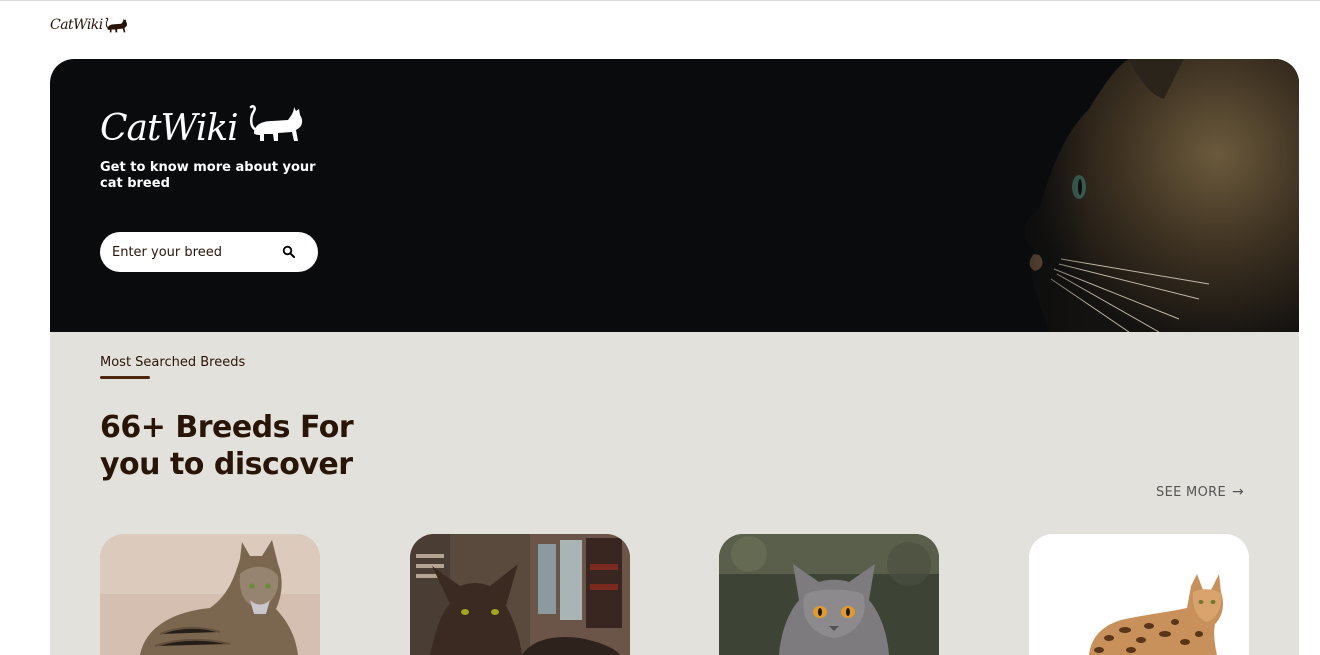  What do you see at coordinates (1139, 195) in the screenshot?
I see `hero-cat-photo` at bounding box center [1139, 195].